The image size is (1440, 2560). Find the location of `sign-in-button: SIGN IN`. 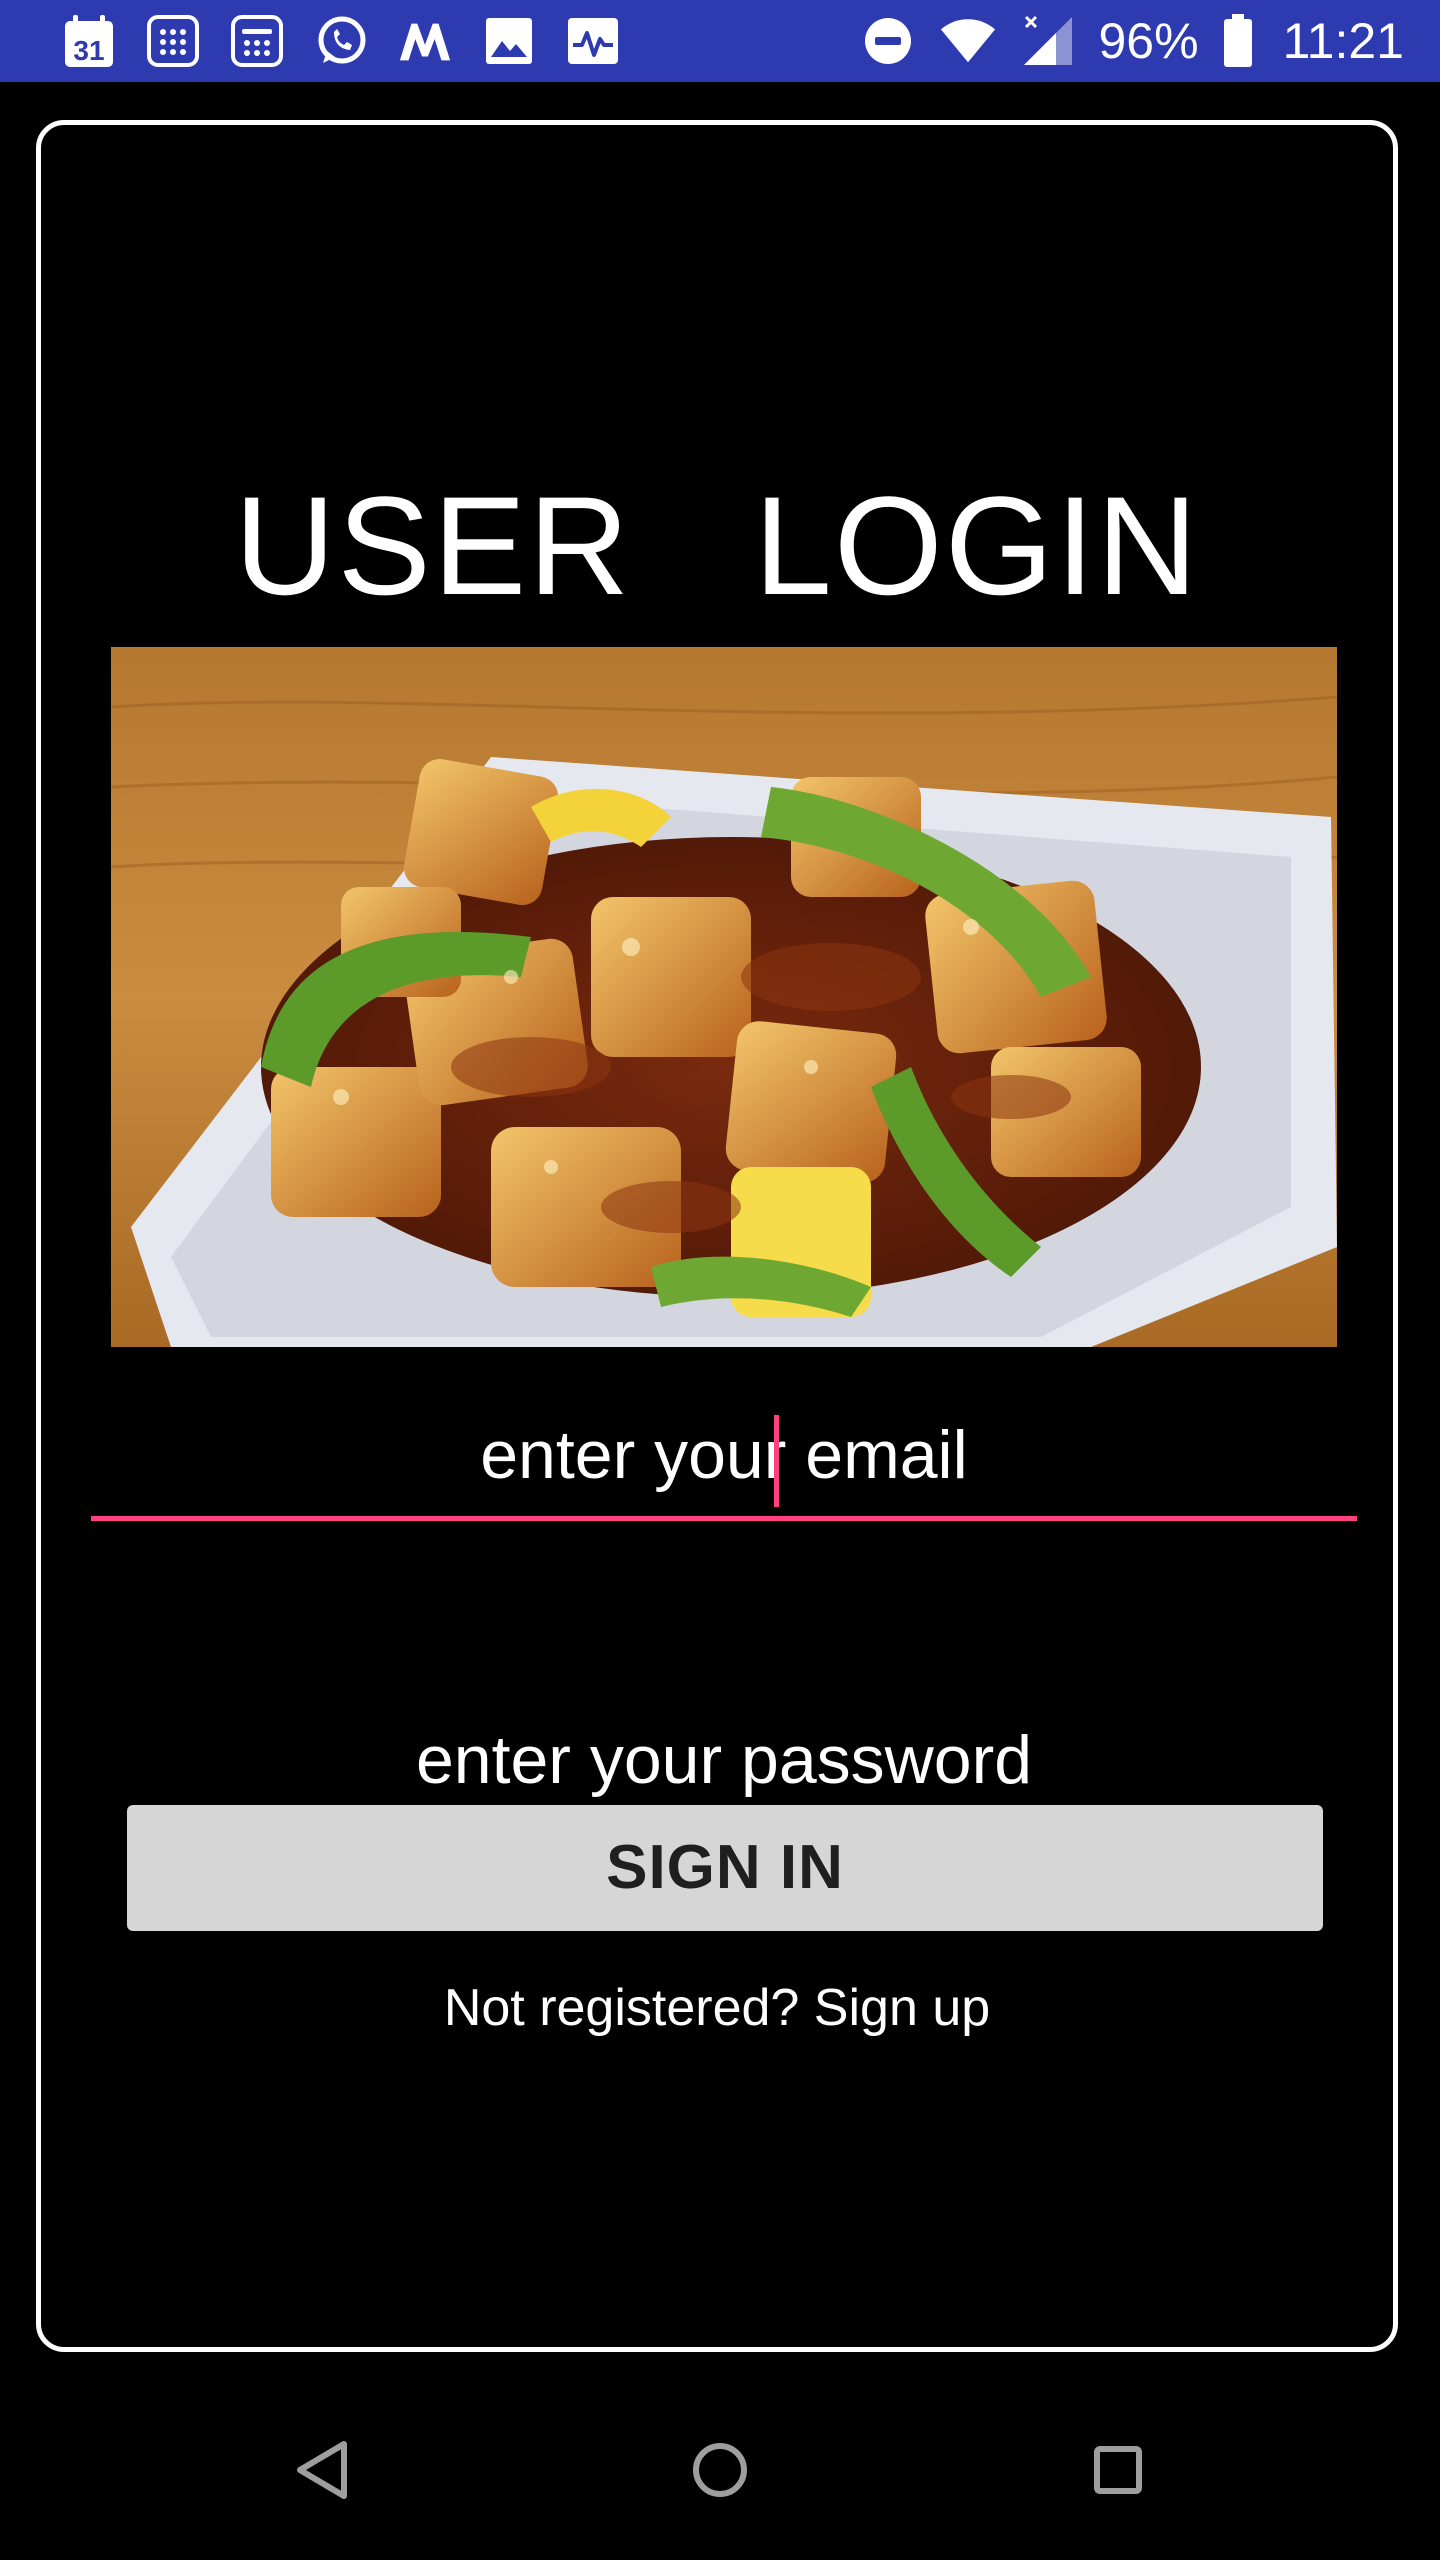

sign-in-button: SIGN IN is located at coordinates (725, 1868).